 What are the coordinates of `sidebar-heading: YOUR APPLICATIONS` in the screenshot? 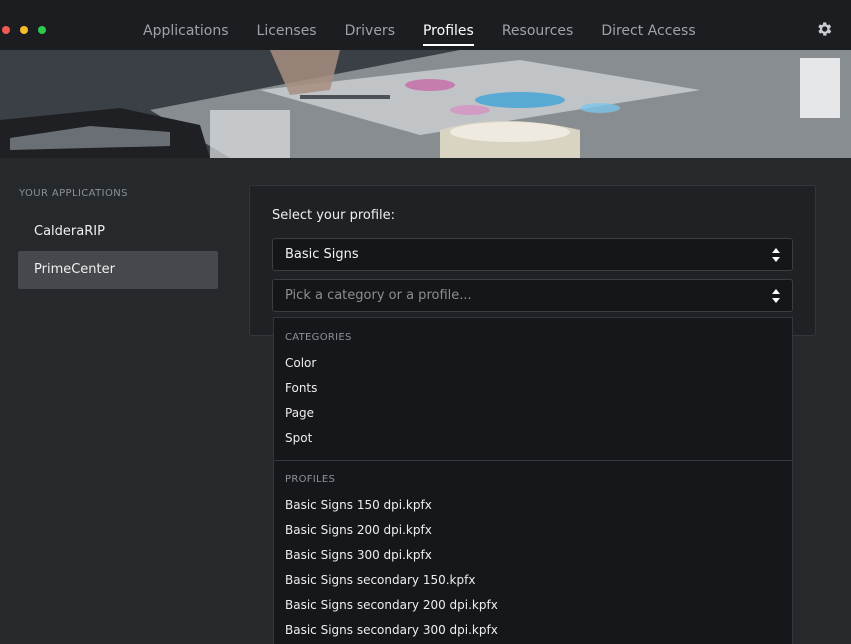 It's located at (73, 193).